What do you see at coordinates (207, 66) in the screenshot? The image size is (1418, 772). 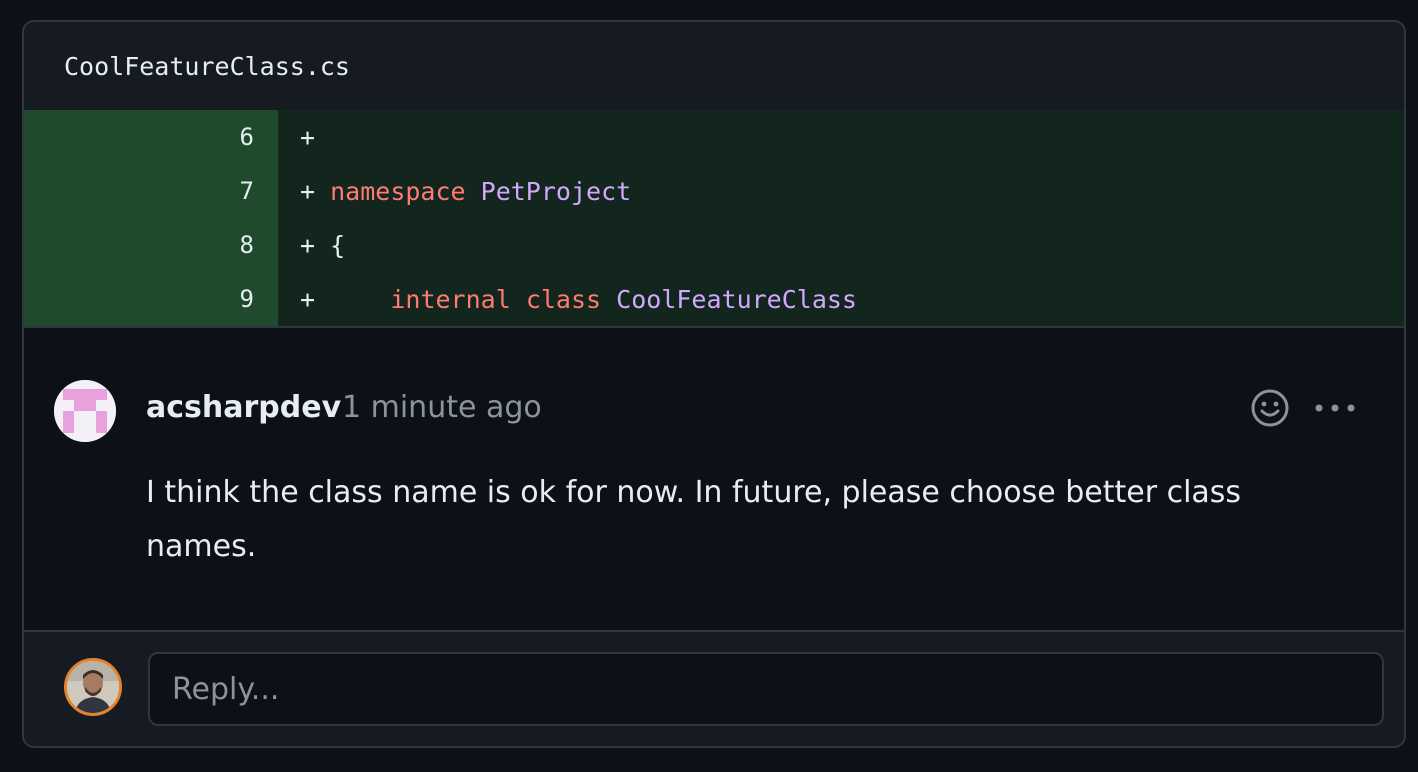 I see `file-name: CoolFeatureClass.cs` at bounding box center [207, 66].